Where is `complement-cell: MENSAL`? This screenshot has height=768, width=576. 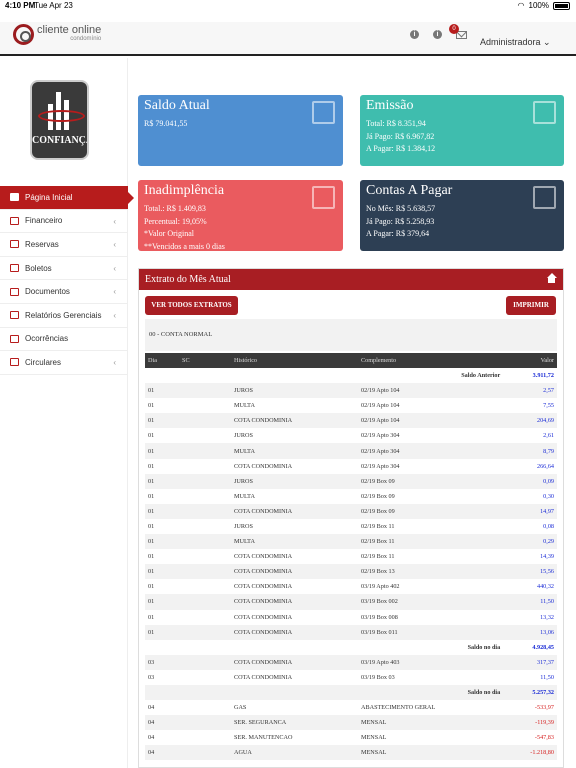 complement-cell: MENSAL is located at coordinates (431, 723).